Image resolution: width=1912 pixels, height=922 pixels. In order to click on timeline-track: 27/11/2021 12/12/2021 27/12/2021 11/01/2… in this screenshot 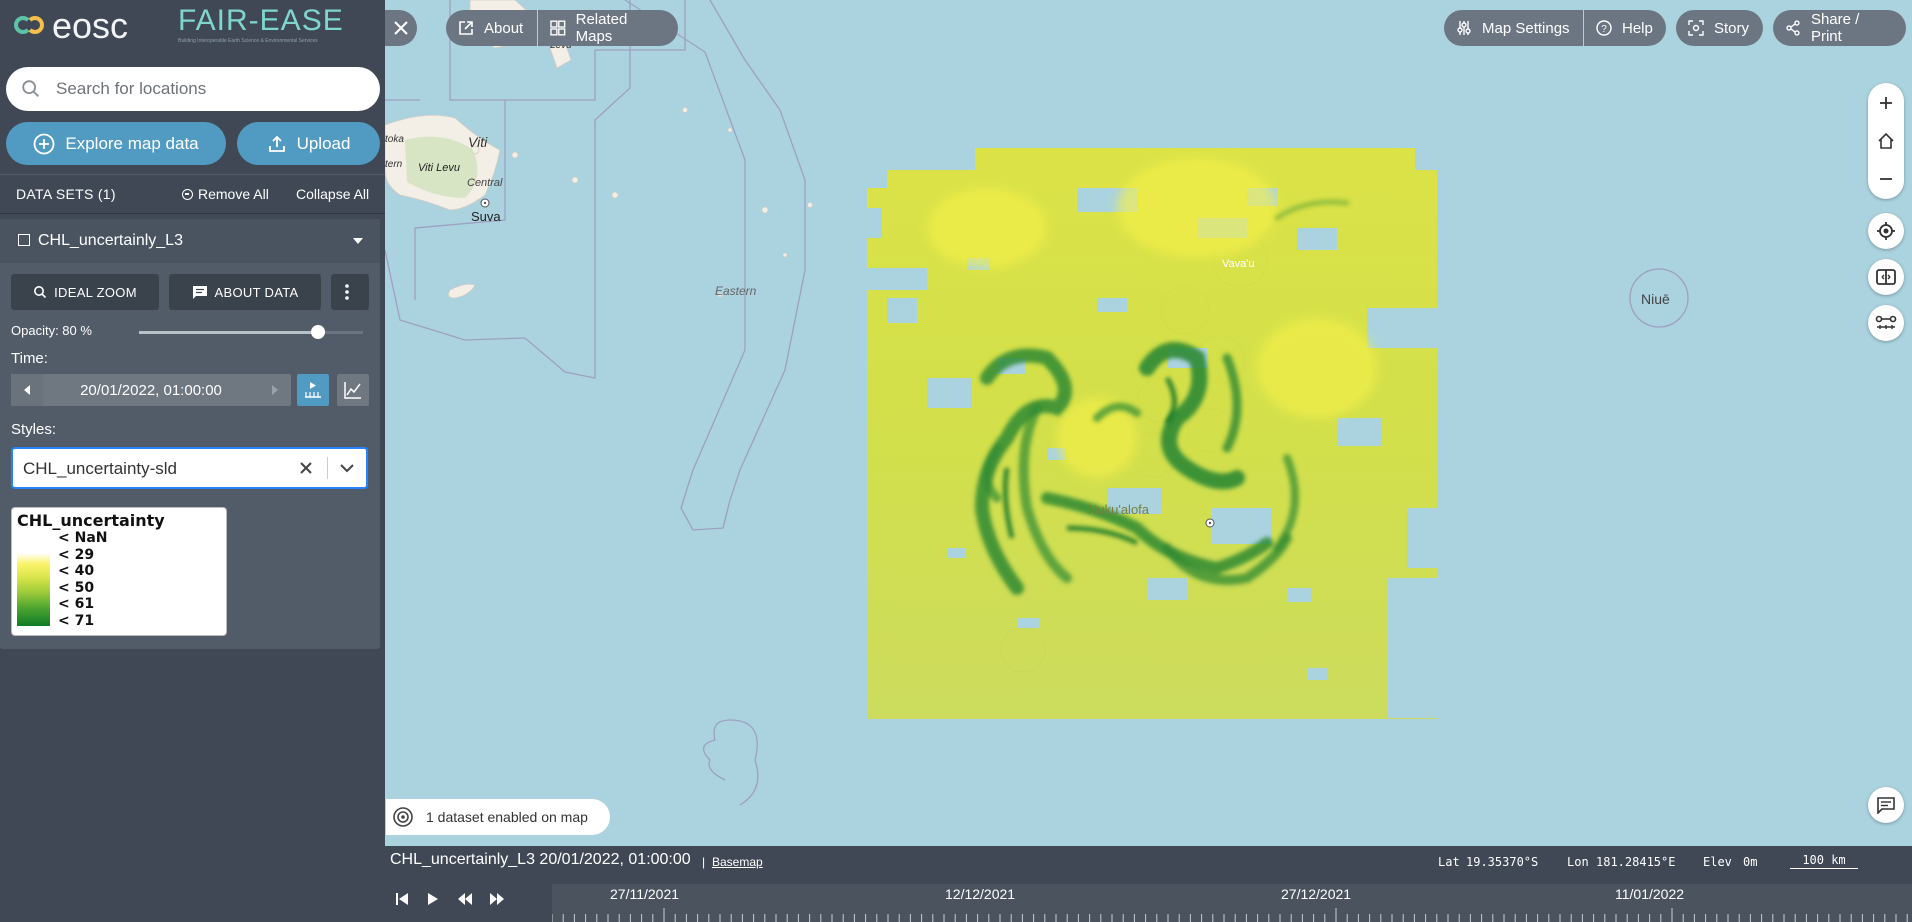, I will do `click(1232, 903)`.